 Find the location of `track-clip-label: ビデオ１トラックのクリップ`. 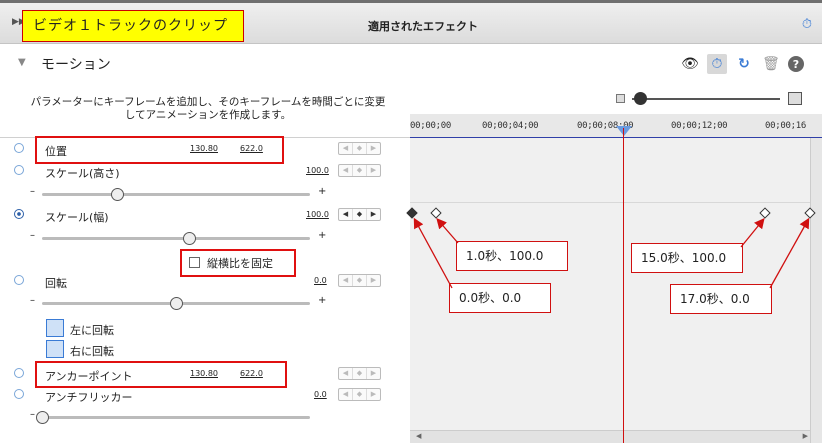

track-clip-label: ビデオ１トラックのクリップ is located at coordinates (133, 26).